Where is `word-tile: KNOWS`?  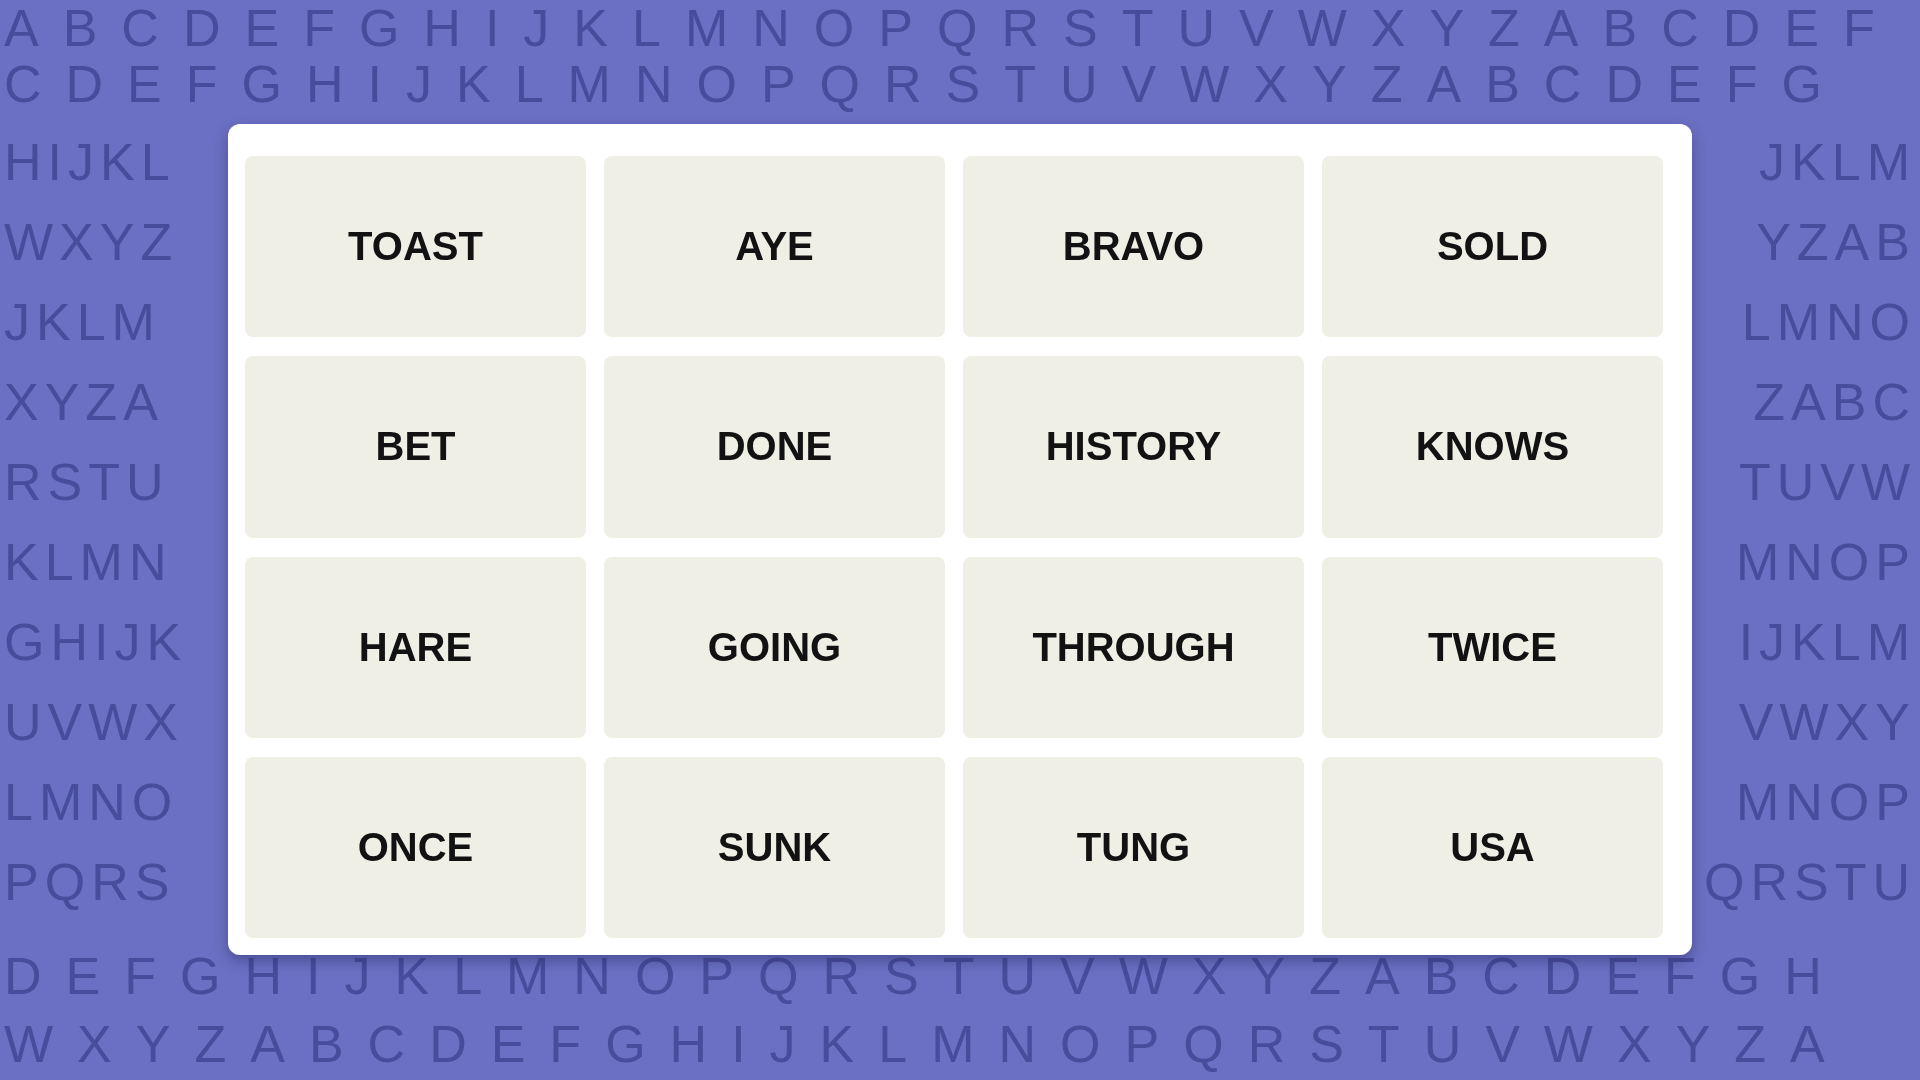
word-tile: KNOWS is located at coordinates (1492, 447).